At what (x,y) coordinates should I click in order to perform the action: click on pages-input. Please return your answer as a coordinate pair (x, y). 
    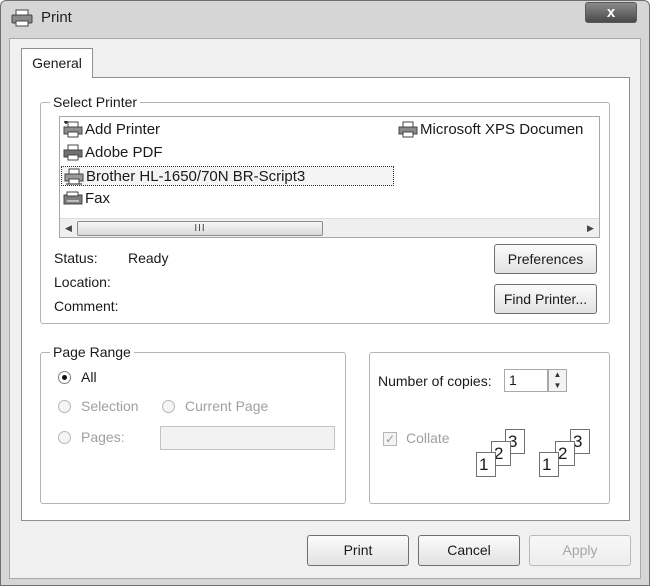
    Looking at the image, I should click on (247, 438).